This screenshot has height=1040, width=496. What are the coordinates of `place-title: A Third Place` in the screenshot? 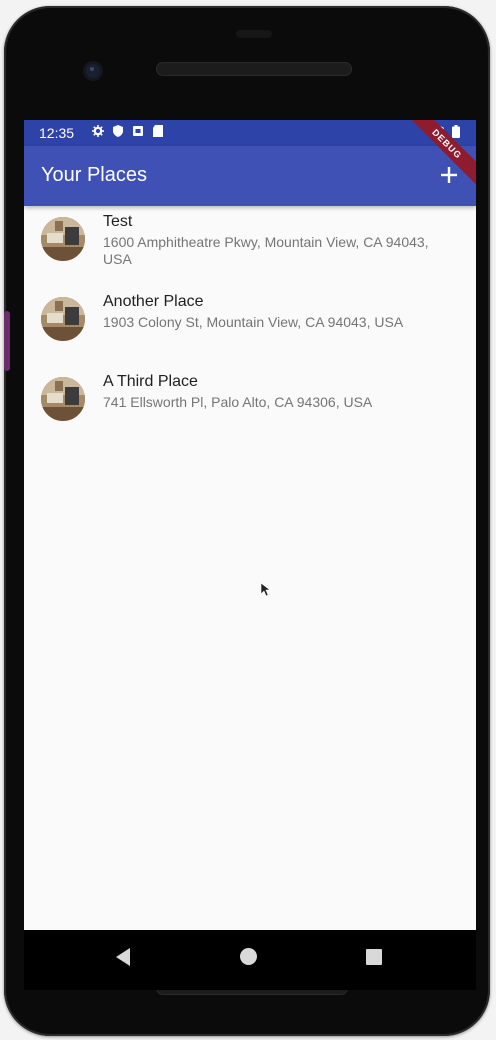 It's located at (150, 381).